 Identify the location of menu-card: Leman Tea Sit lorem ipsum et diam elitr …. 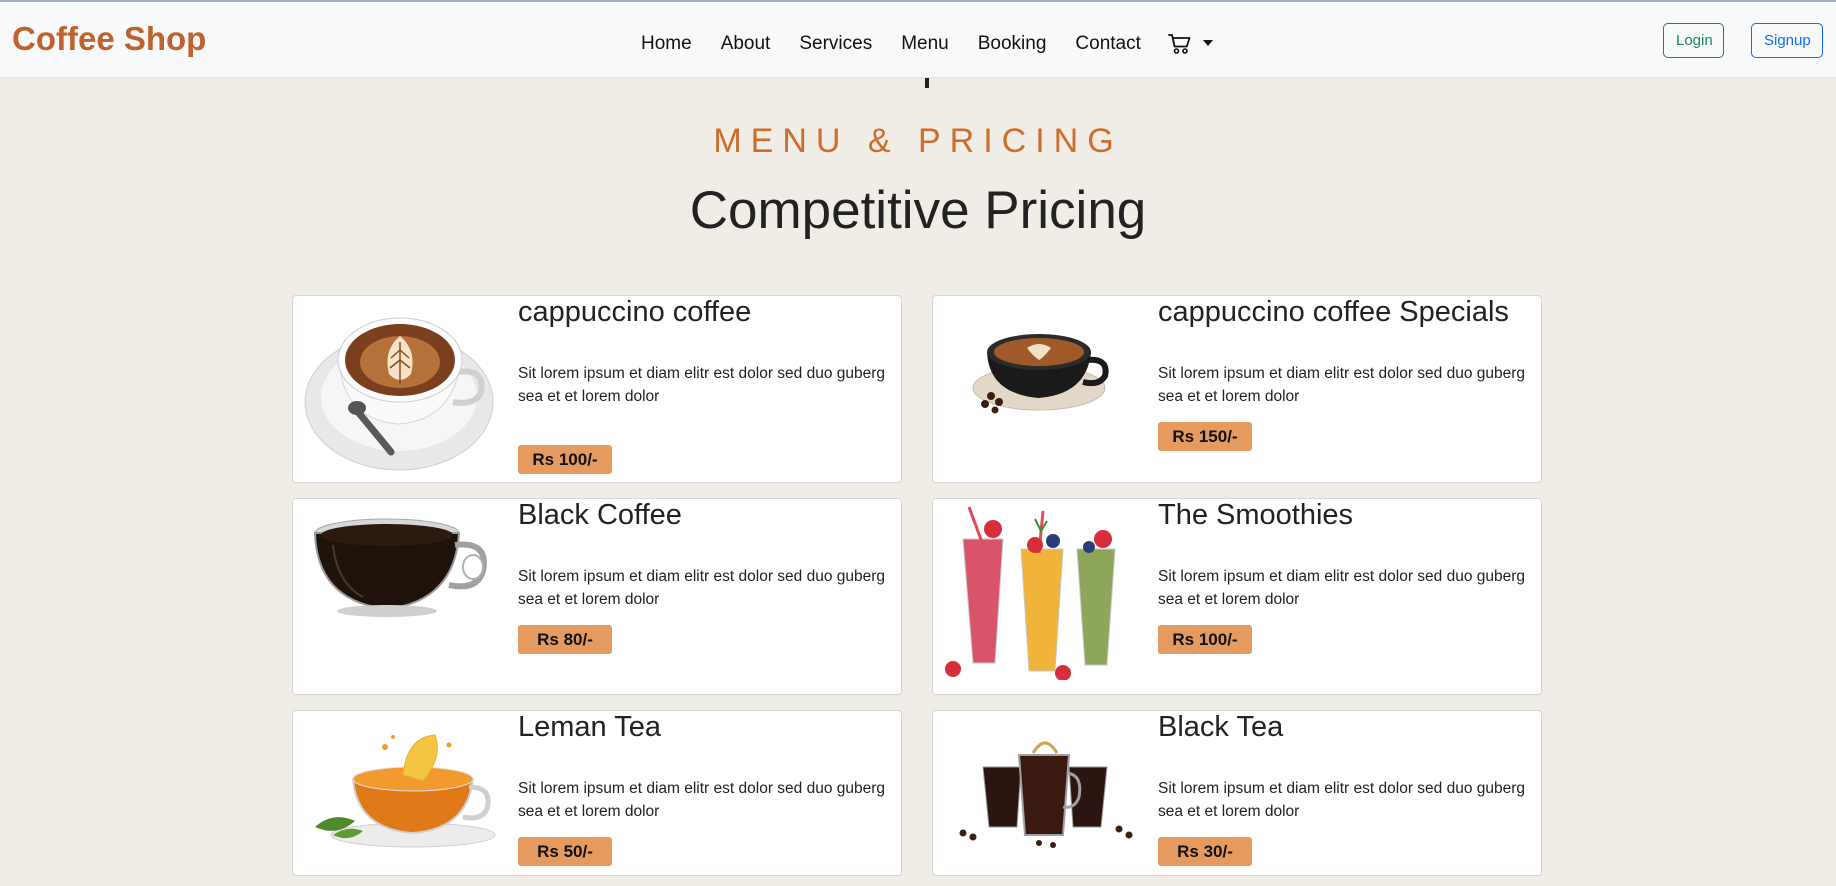
(597, 793).